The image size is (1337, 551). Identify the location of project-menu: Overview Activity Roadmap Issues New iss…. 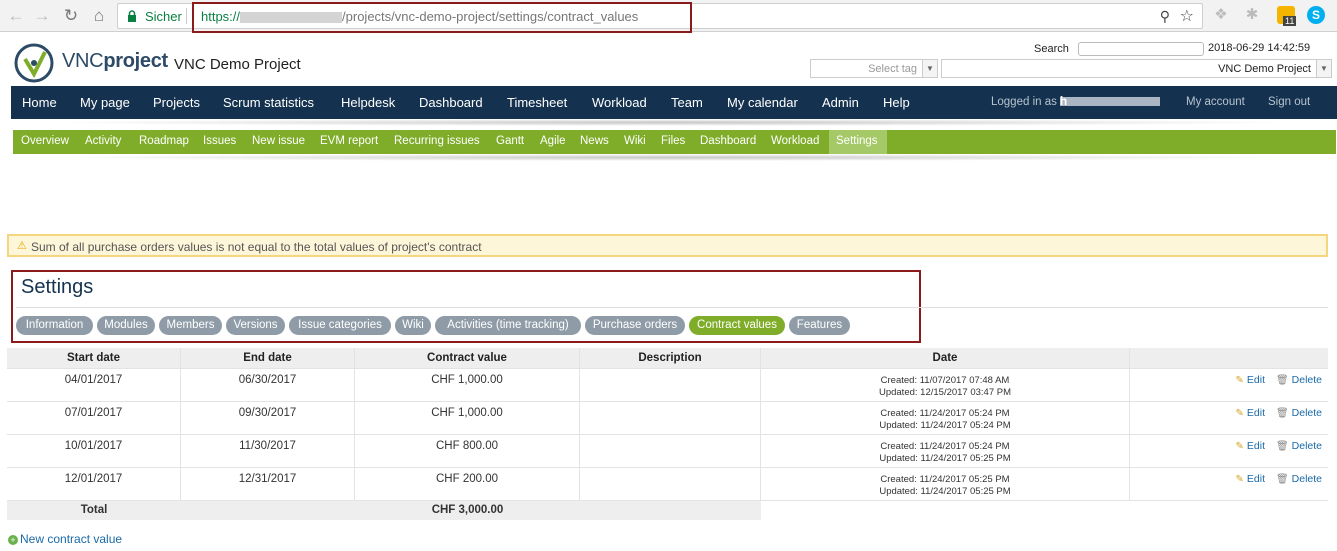
(674, 142).